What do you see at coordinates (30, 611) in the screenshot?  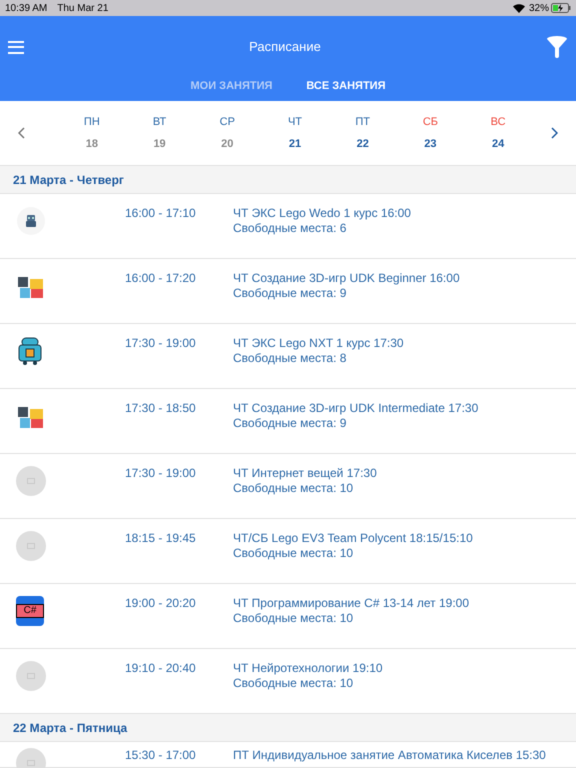 I see `csharp-file-icon: C#` at bounding box center [30, 611].